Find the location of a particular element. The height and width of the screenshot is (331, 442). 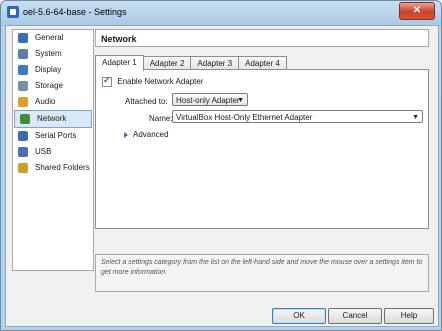

usb-icon is located at coordinates (23, 152).